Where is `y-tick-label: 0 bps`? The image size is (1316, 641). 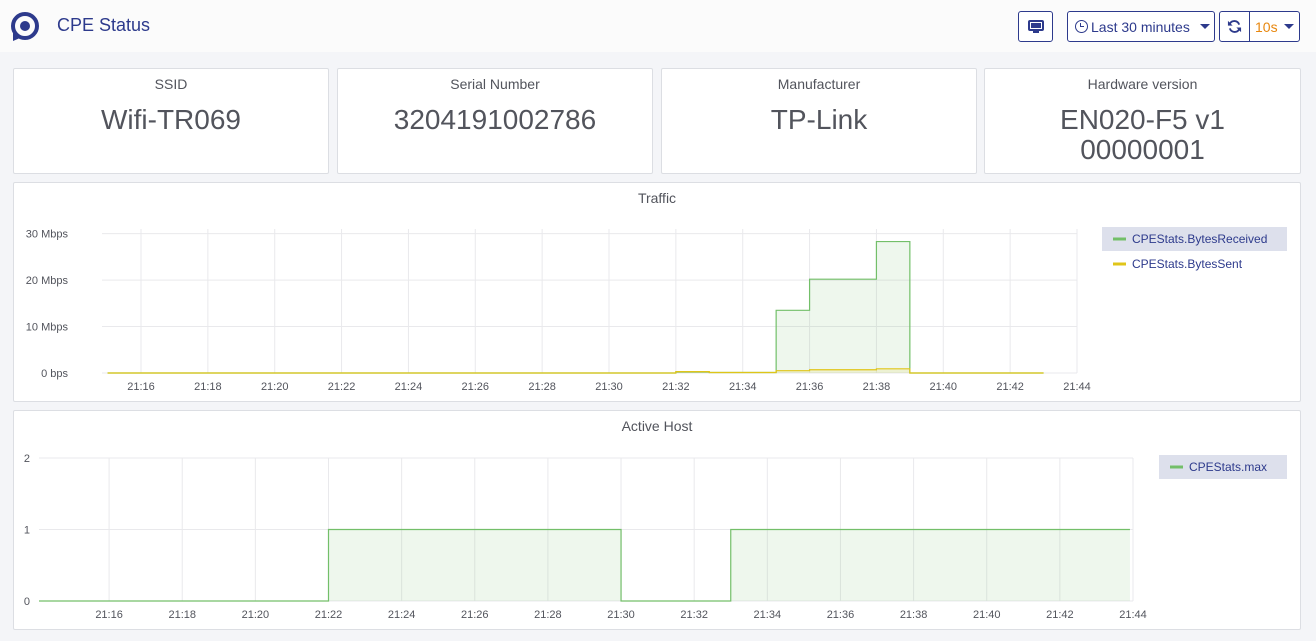 y-tick-label: 0 bps is located at coordinates (54, 374).